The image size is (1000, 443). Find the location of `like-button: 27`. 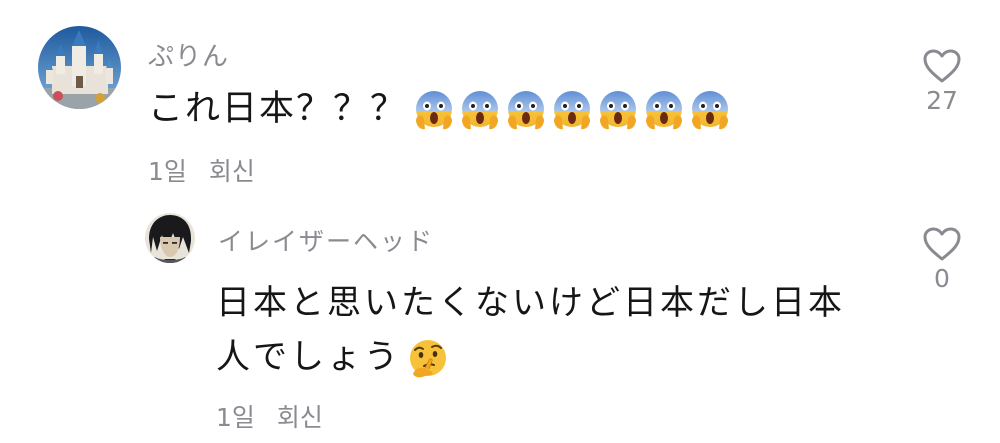

like-button: 27 is located at coordinates (942, 81).